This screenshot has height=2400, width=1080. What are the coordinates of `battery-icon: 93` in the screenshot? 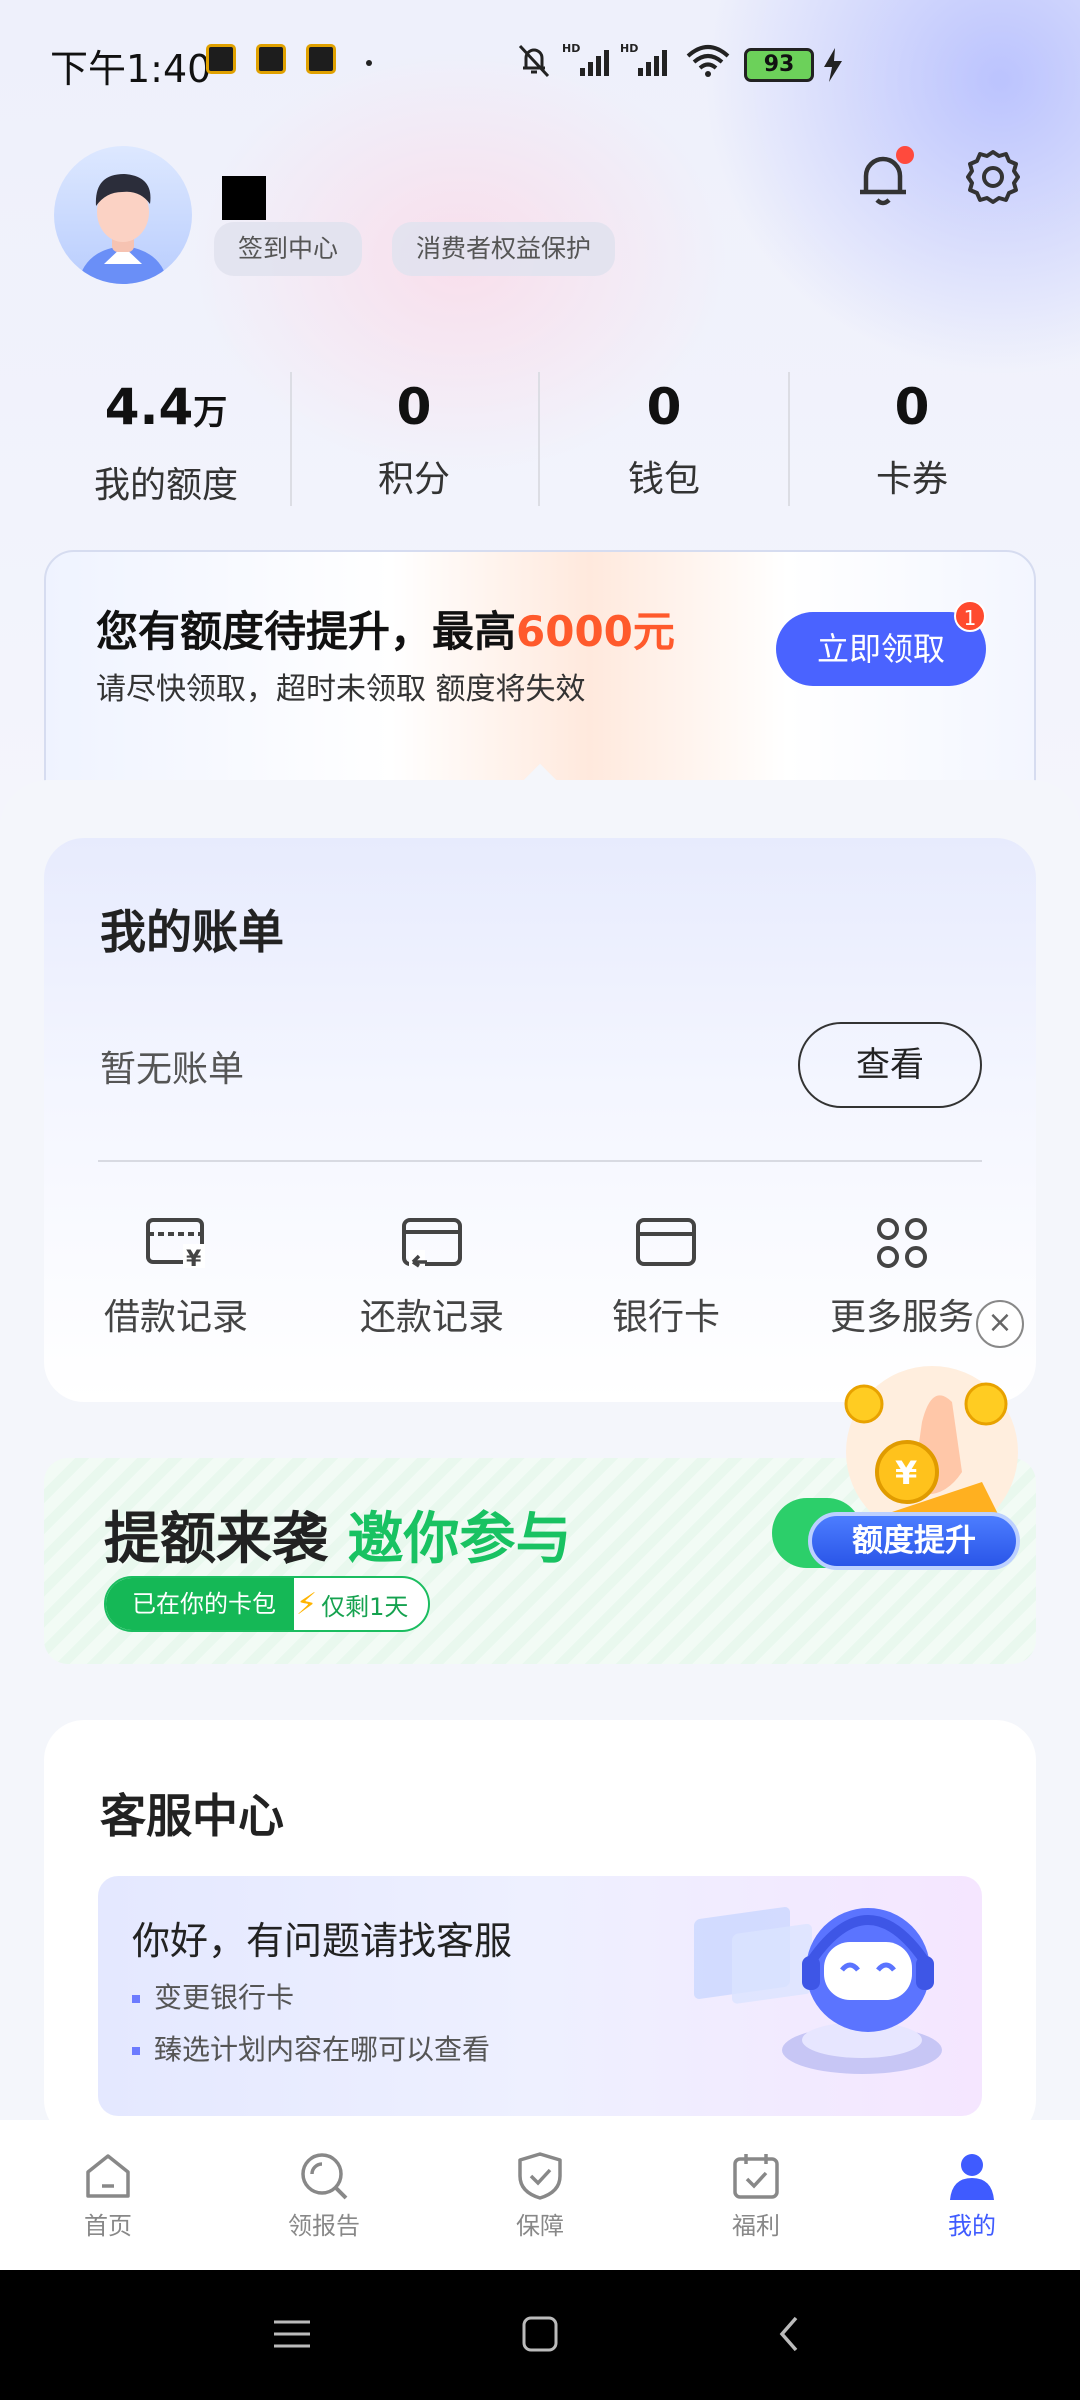 It's located at (779, 65).